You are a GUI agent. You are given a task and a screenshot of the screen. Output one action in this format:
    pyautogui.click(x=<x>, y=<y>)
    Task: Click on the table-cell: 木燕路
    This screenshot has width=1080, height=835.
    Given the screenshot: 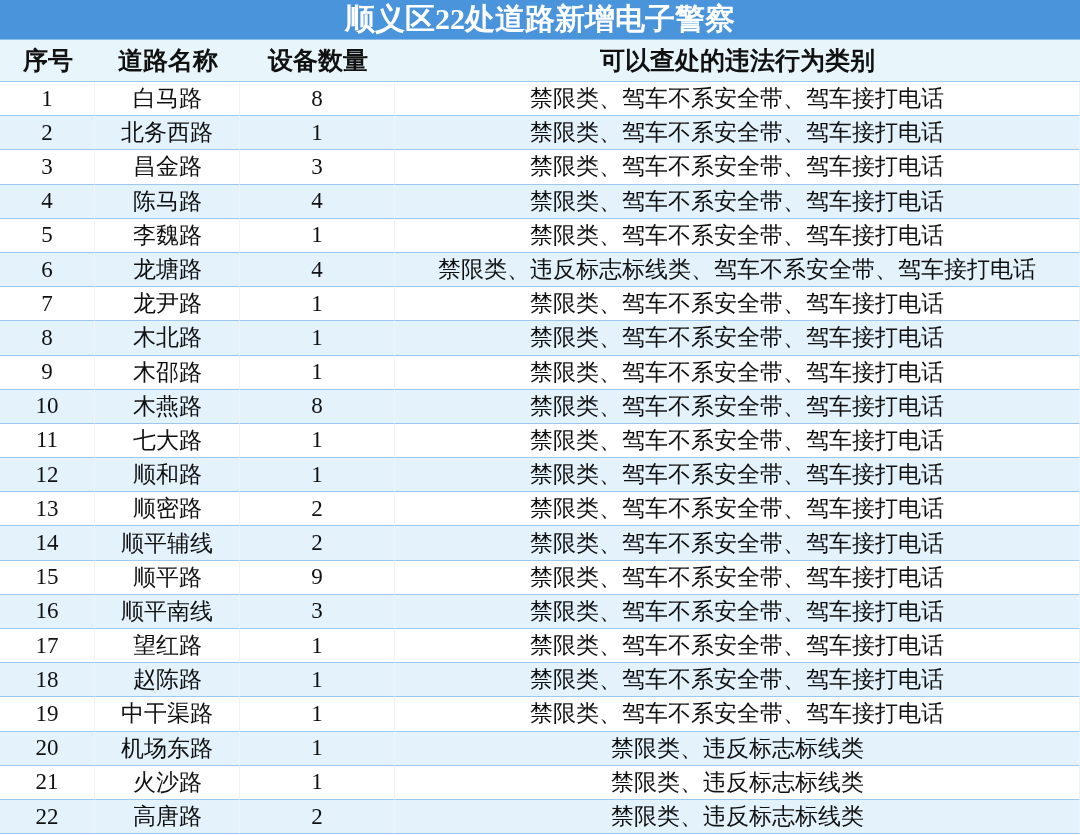 What is the action you would take?
    pyautogui.click(x=167, y=406)
    